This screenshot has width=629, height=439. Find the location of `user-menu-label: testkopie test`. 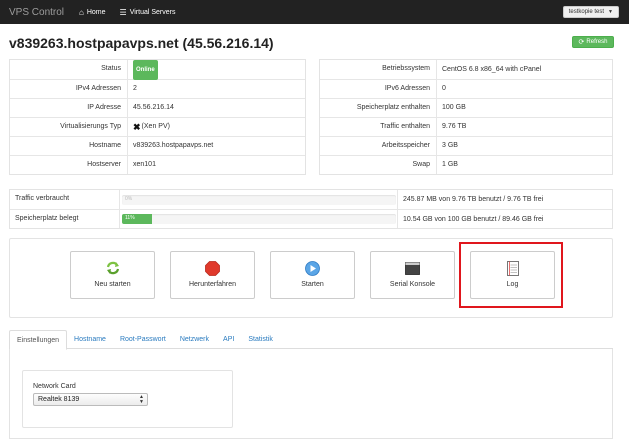

user-menu-label: testkopie test is located at coordinates (586, 12).